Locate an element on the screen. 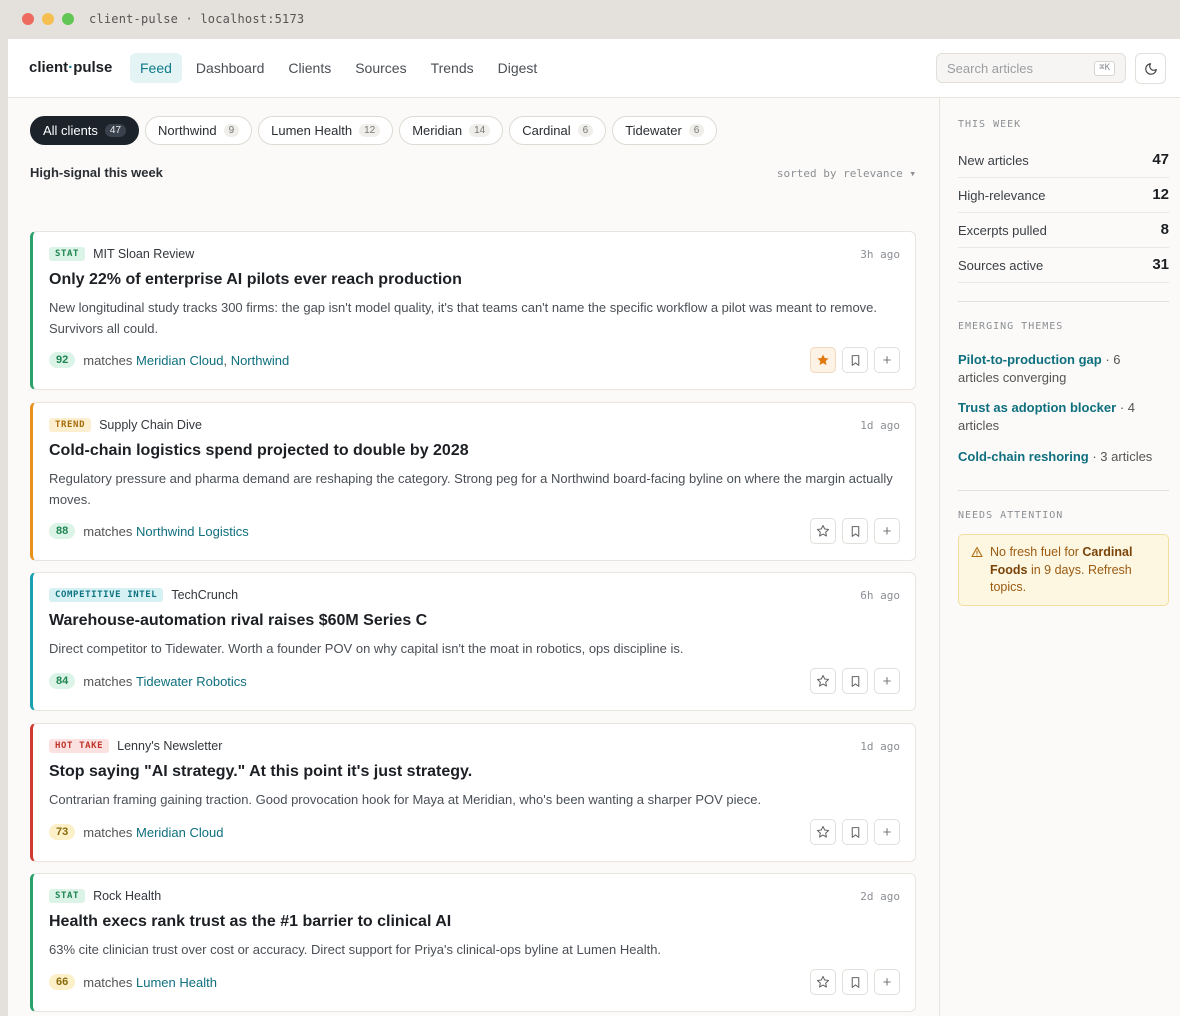  card-meta: STAT MIT Sloan Review is located at coordinates (121, 254).